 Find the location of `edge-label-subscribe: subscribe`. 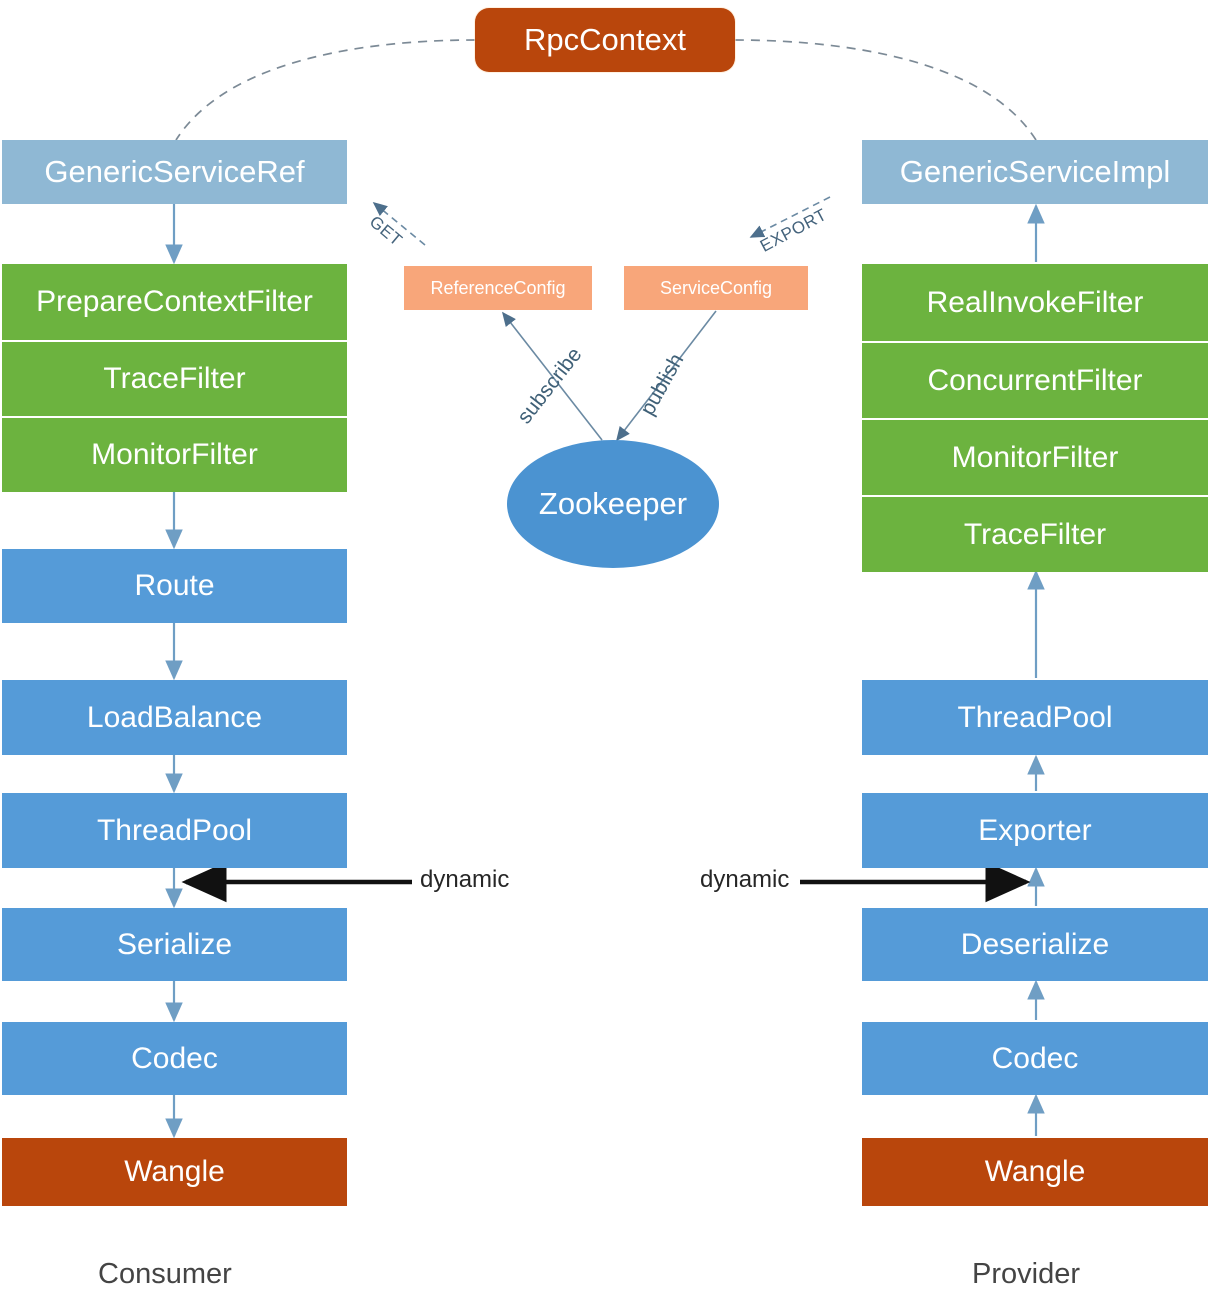

edge-label-subscribe: subscribe is located at coordinates (550, 386).